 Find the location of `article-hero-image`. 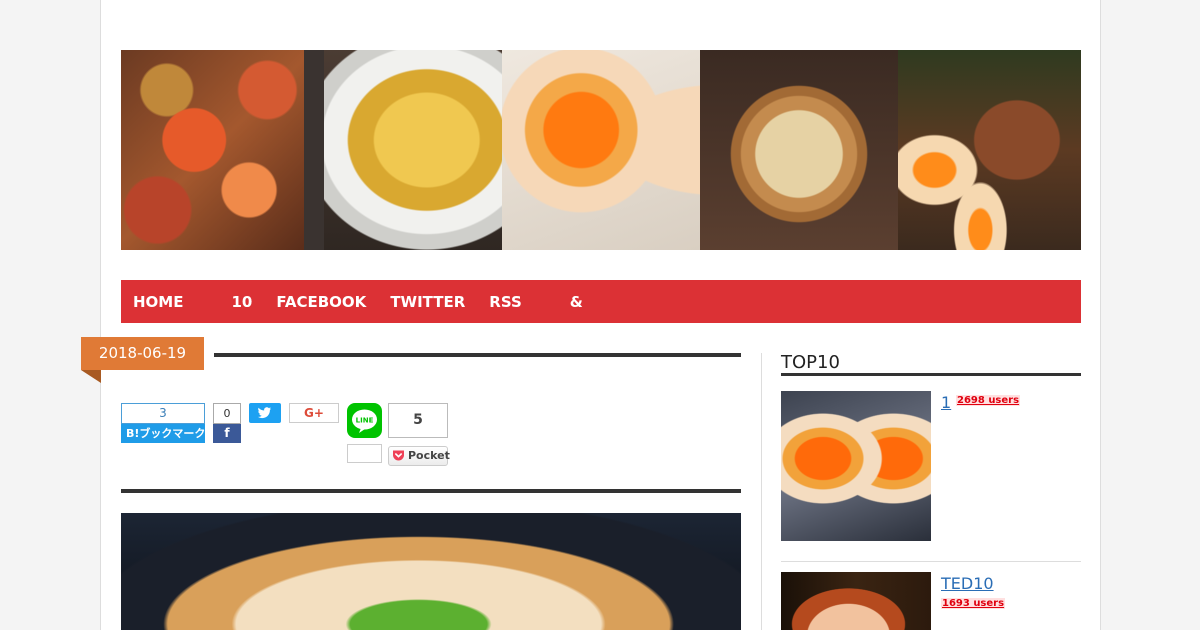

article-hero-image is located at coordinates (431, 571).